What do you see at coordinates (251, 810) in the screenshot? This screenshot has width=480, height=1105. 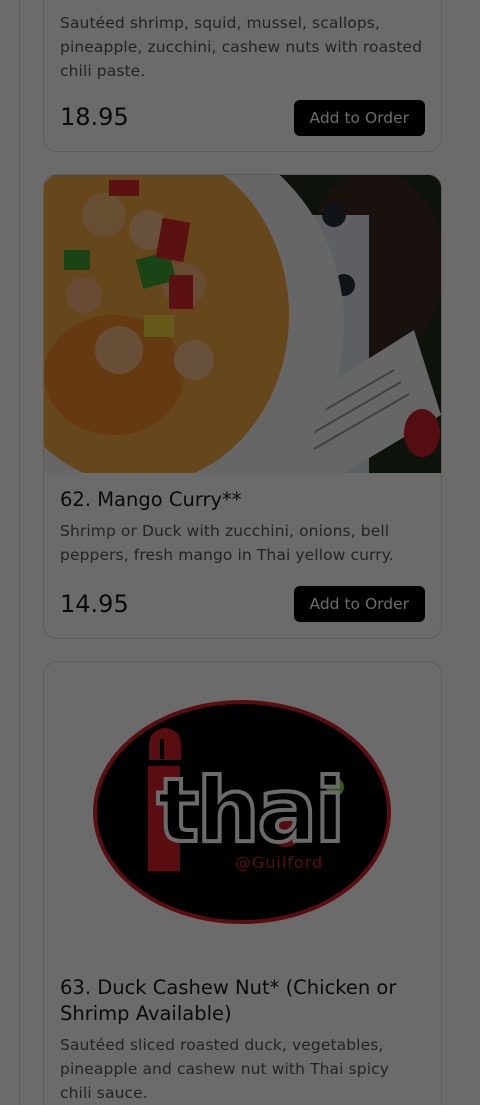 I see `logo-text: thai` at bounding box center [251, 810].